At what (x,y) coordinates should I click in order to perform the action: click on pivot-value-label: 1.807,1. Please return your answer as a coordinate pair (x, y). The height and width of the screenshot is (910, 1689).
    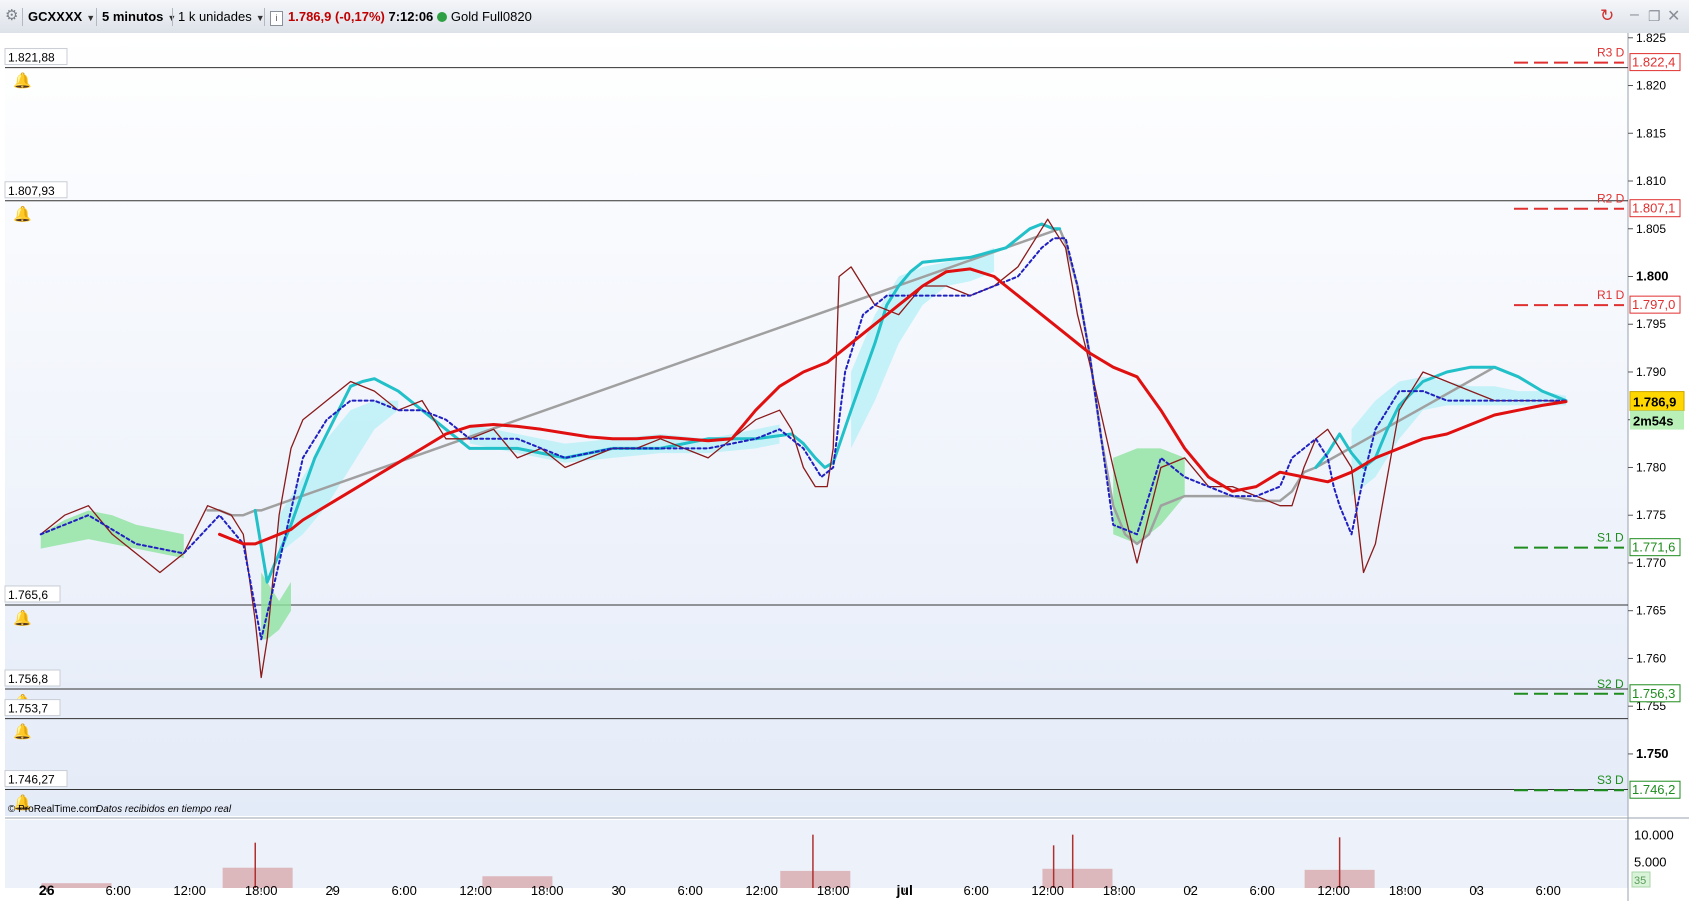
    Looking at the image, I should click on (1653, 208).